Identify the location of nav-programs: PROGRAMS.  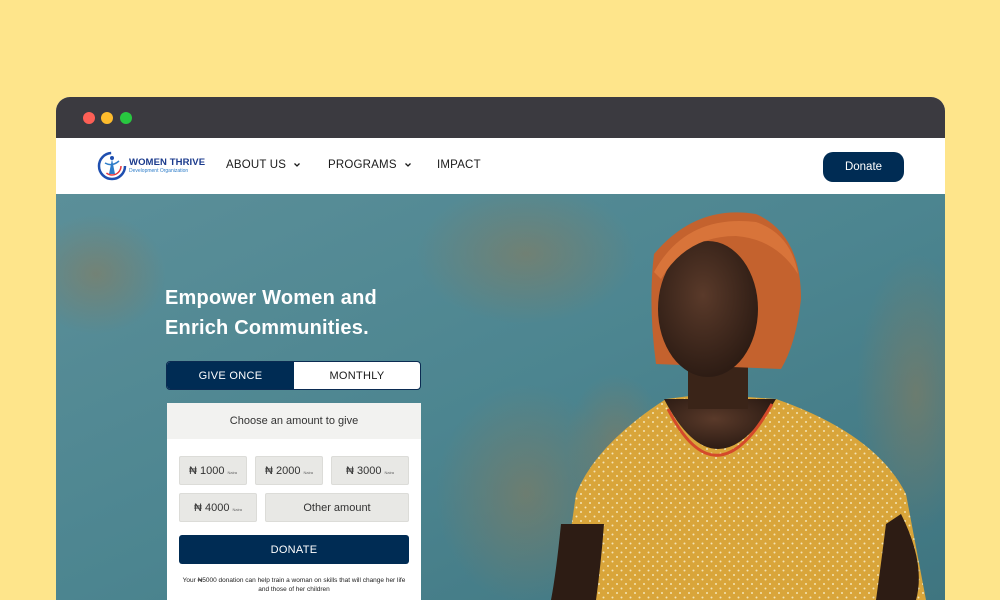
(370, 165).